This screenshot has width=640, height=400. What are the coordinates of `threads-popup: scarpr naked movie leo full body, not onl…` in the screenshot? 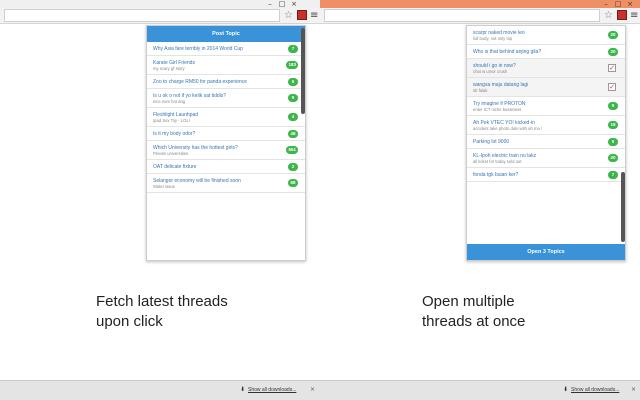 It's located at (546, 143).